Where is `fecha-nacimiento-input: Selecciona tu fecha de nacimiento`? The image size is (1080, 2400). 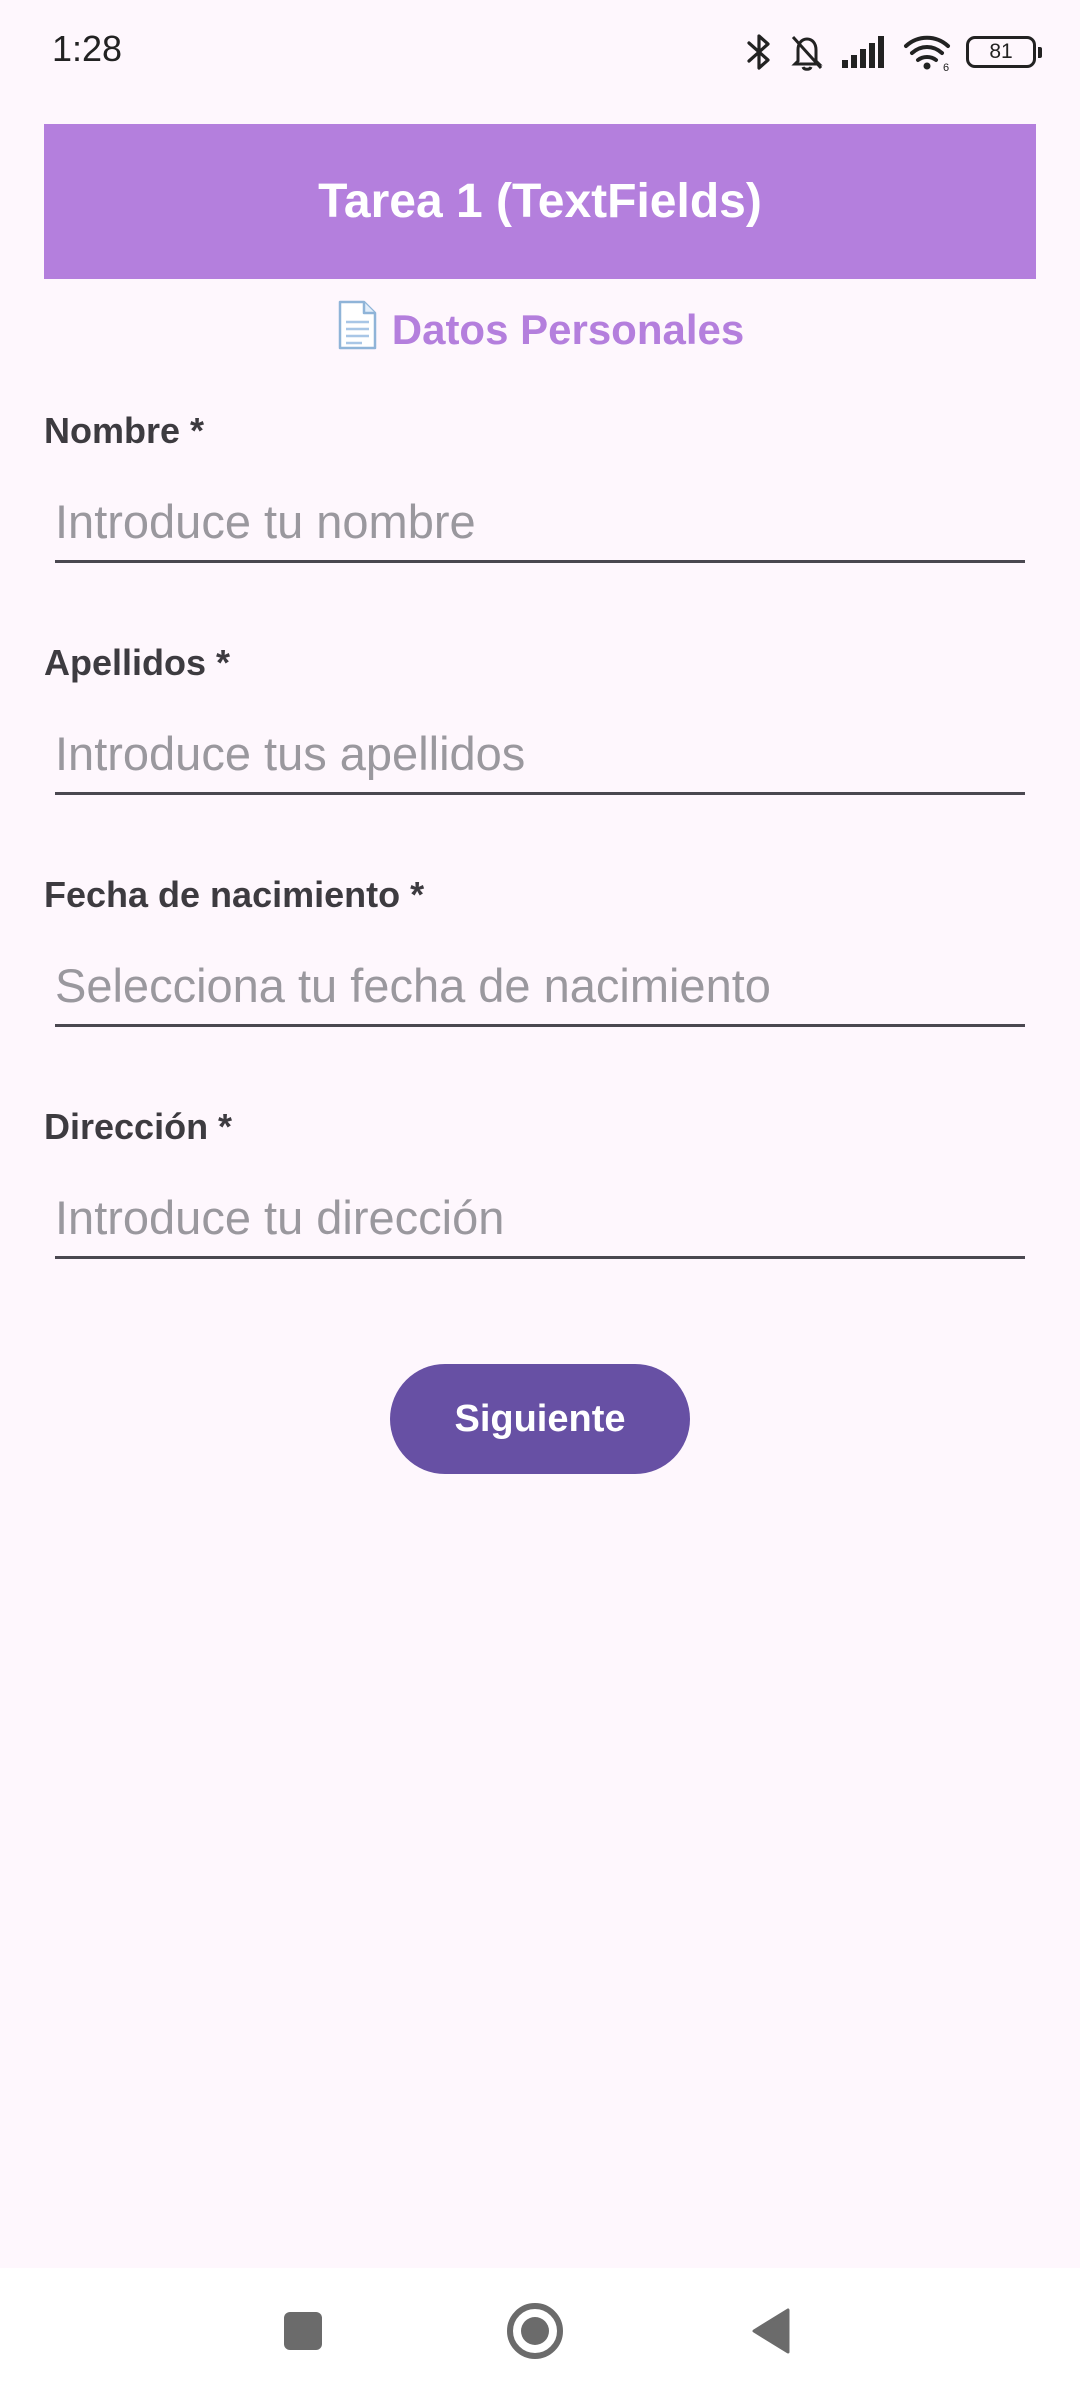 fecha-nacimiento-input: Selecciona tu fecha de nacimiento is located at coordinates (540, 987).